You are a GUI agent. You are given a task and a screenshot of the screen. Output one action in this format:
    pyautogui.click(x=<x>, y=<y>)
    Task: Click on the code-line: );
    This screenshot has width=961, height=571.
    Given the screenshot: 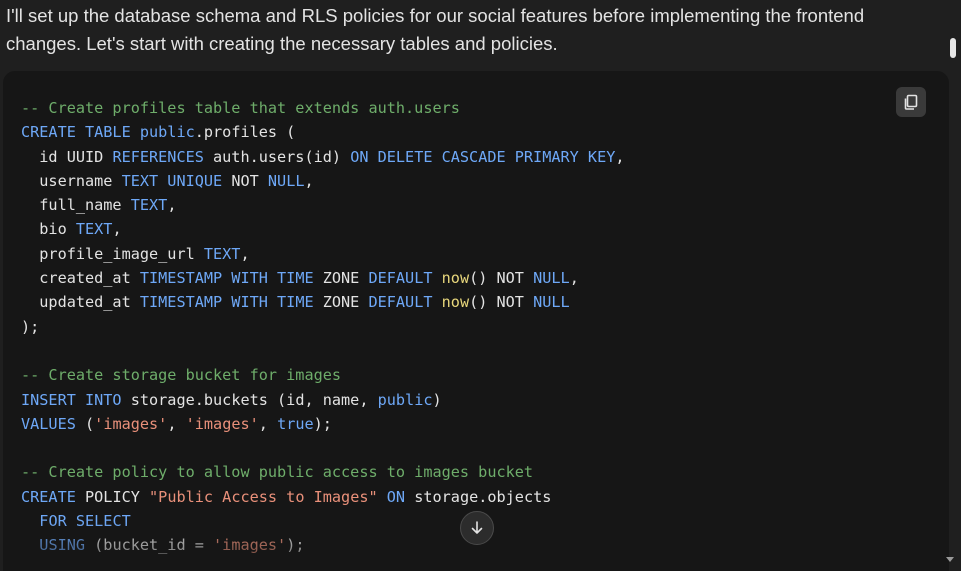 What is the action you would take?
    pyautogui.click(x=323, y=327)
    